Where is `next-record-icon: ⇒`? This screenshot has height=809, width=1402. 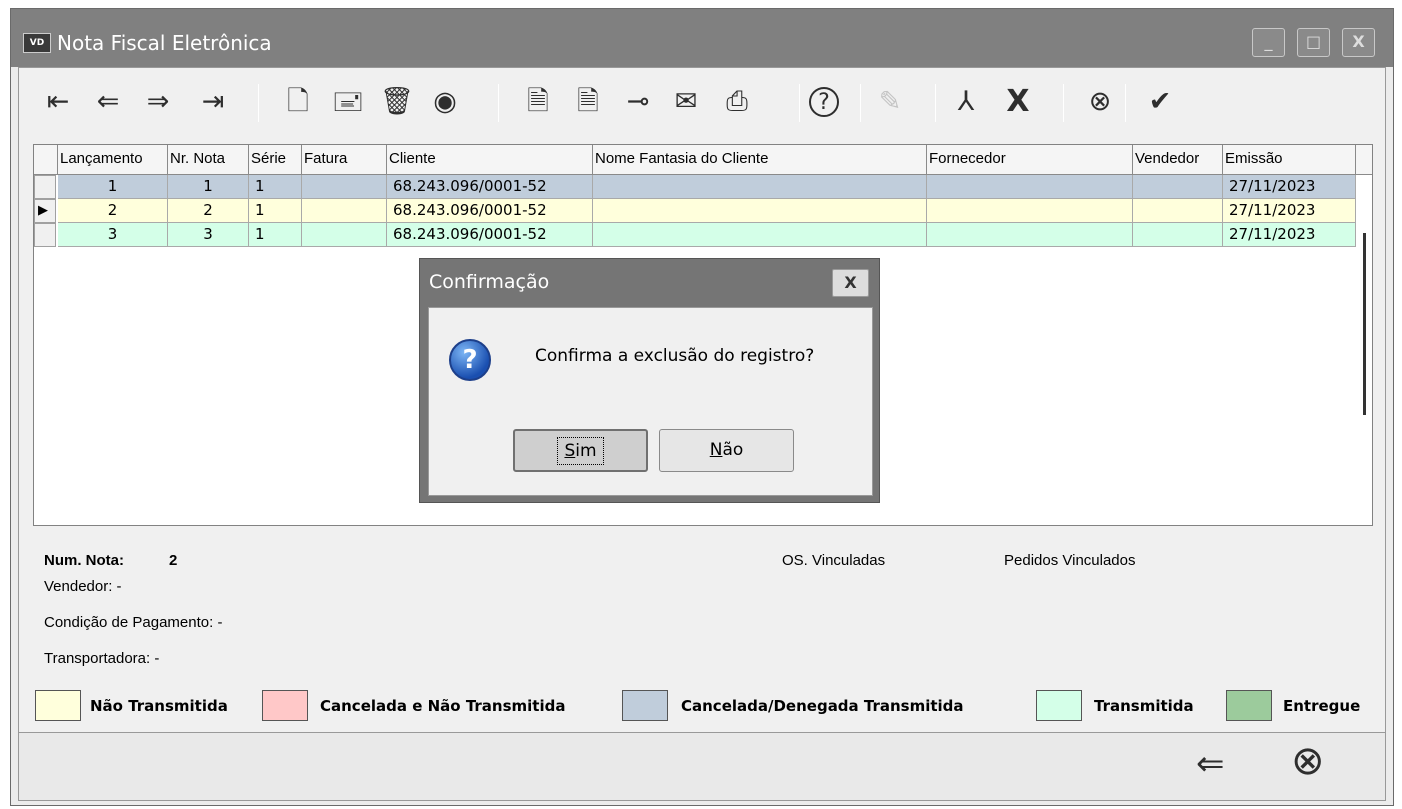 next-record-icon: ⇒ is located at coordinates (158, 102).